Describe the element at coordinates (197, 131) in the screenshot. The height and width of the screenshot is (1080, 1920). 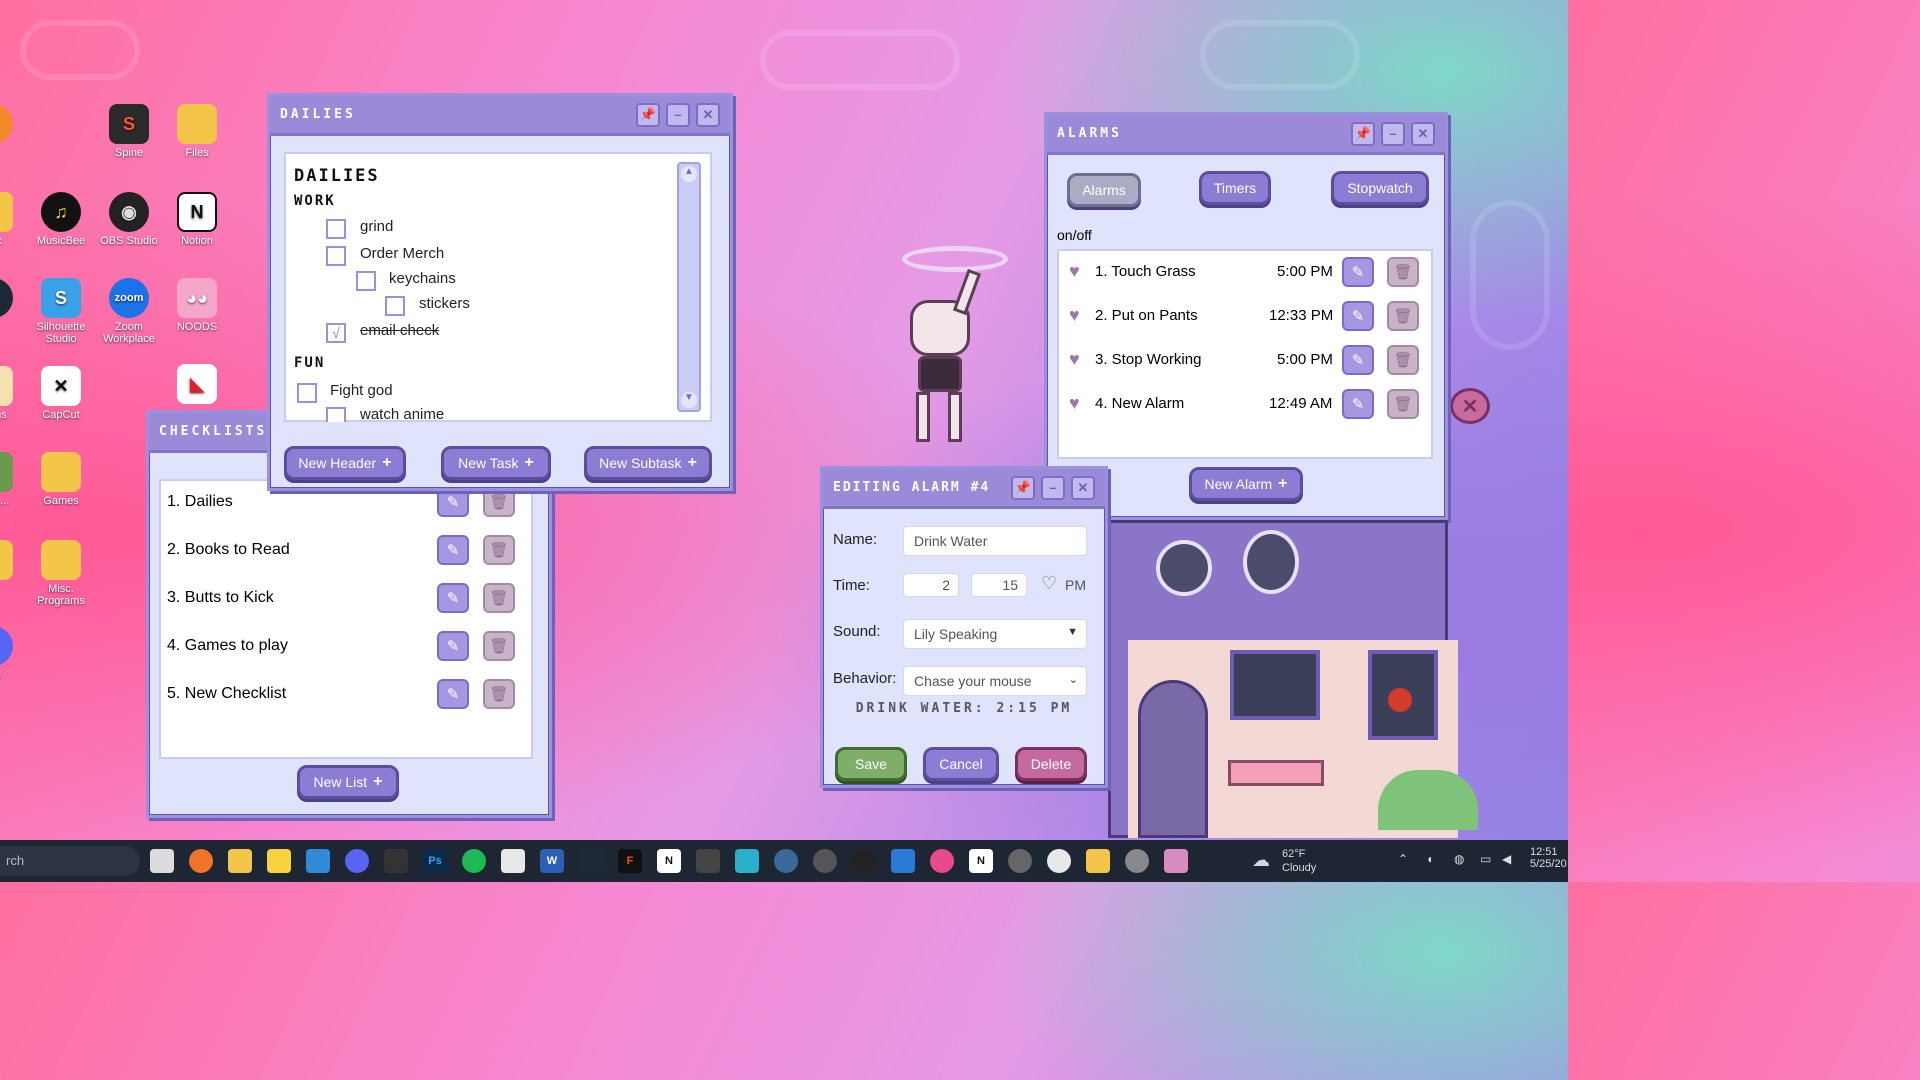
I see `desktop-icon-files: Files` at that location.